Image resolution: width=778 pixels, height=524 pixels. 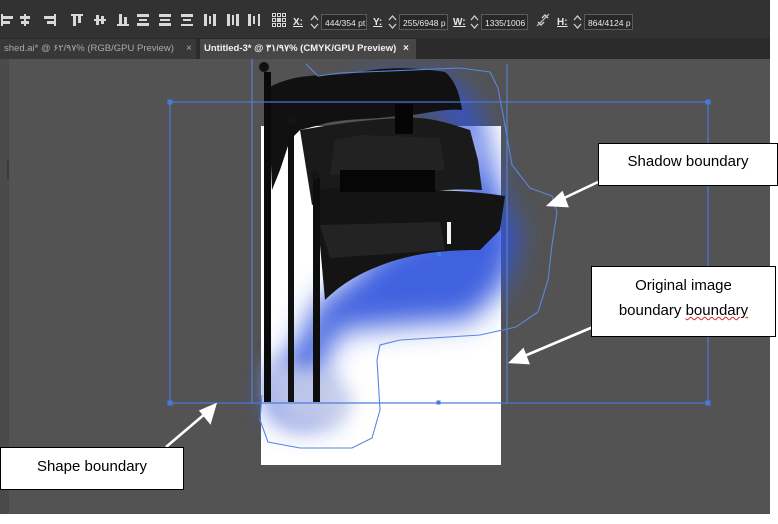 I want to click on callout-text: Shadow boundary, so click(x=688, y=161).